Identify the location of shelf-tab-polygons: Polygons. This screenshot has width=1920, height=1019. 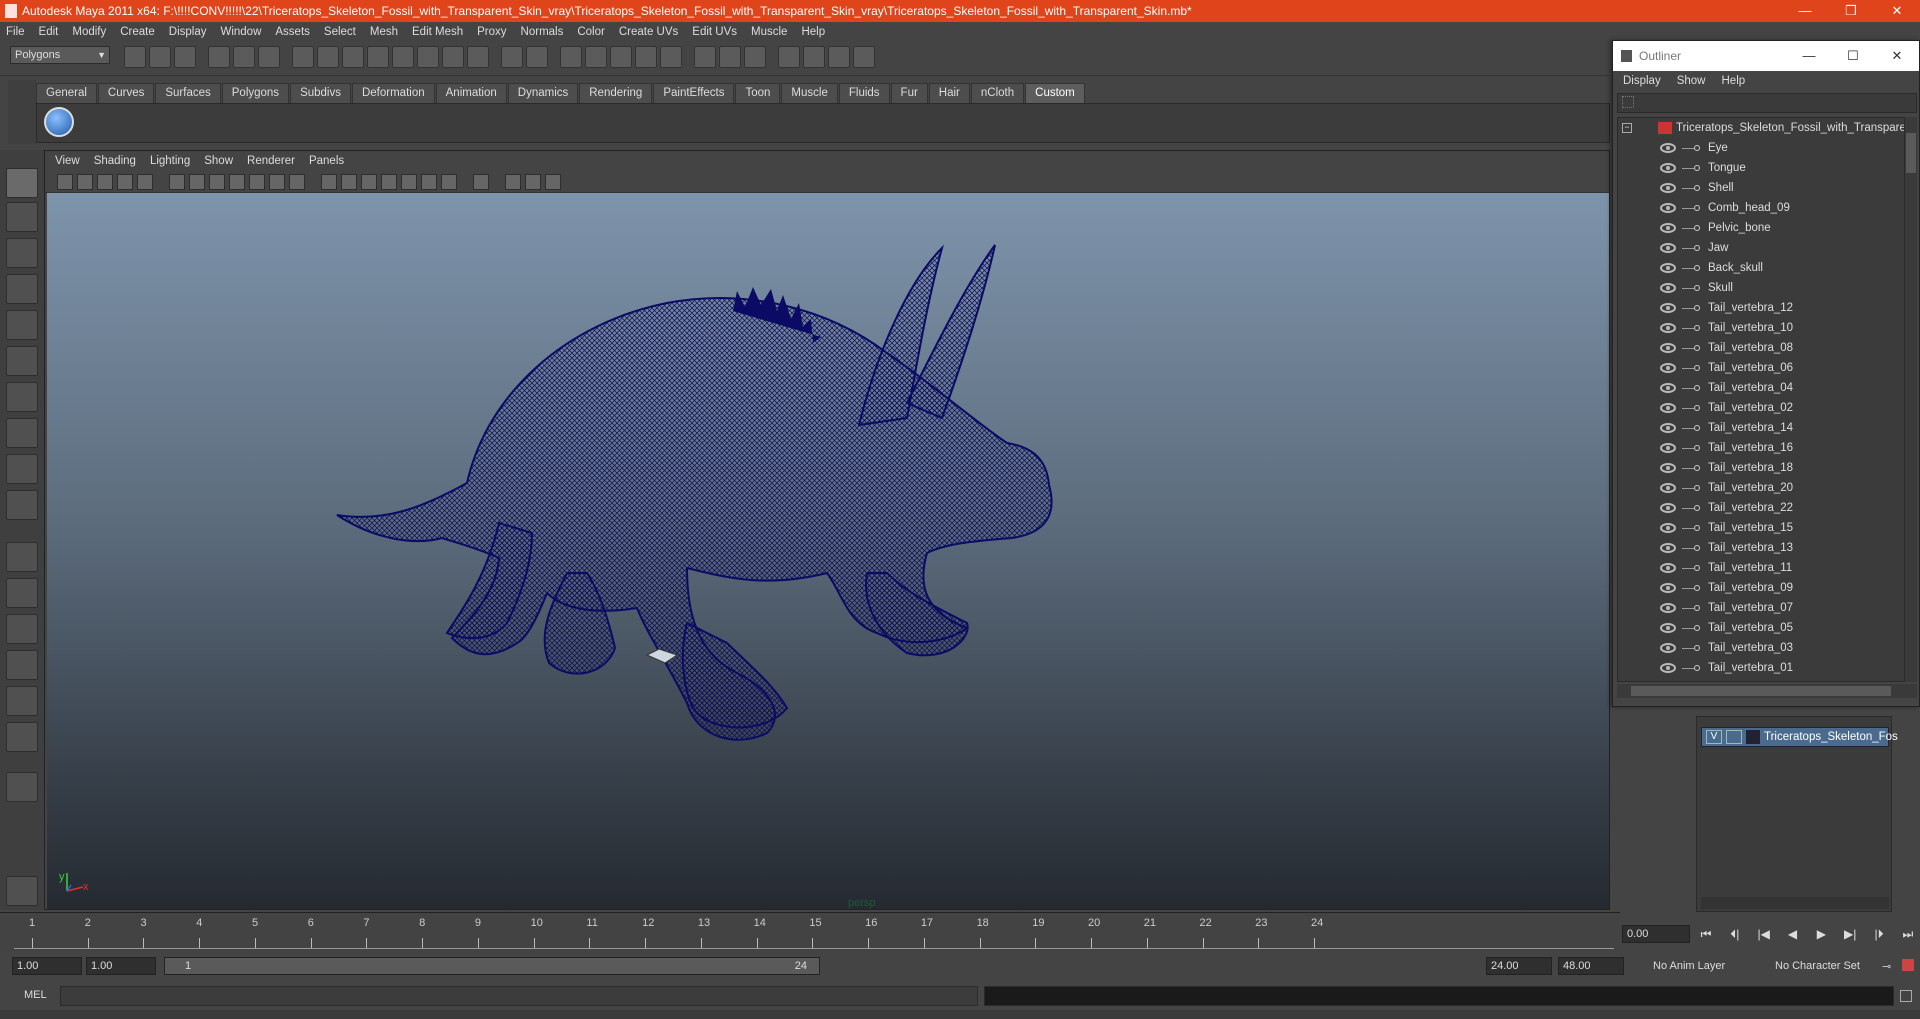
(255, 93).